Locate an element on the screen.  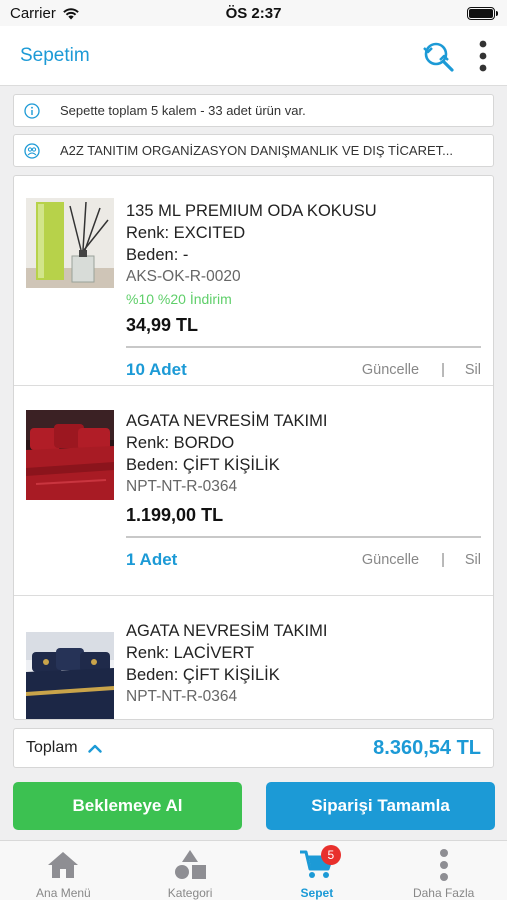
product-image-bedding-bordo is located at coordinates (70, 455).